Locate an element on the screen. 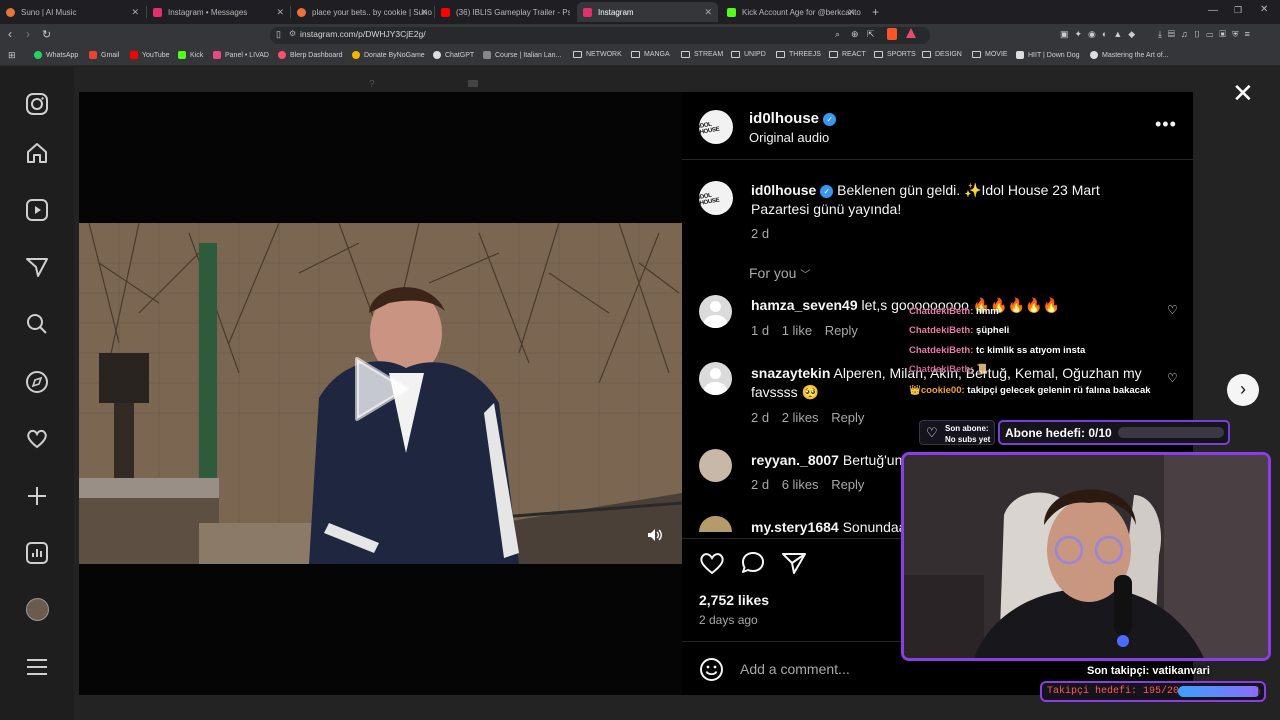 The height and width of the screenshot is (720, 1280). share-icon: ⇱ is located at coordinates (871, 34).